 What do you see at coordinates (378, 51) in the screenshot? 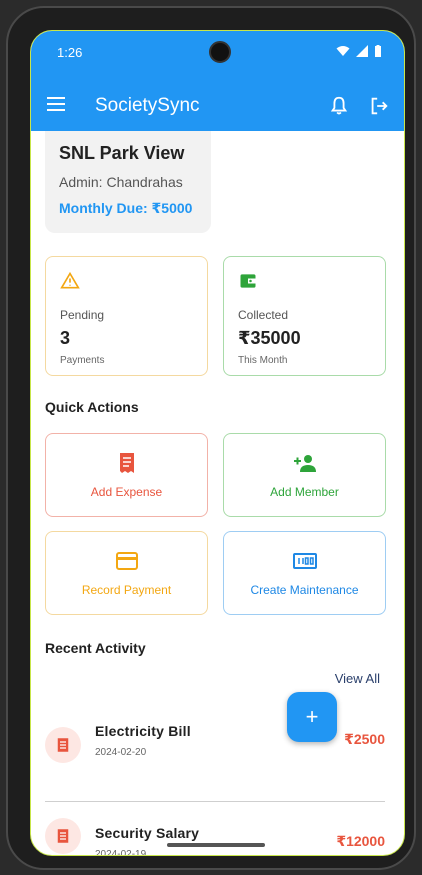
I see `battery-icon` at bounding box center [378, 51].